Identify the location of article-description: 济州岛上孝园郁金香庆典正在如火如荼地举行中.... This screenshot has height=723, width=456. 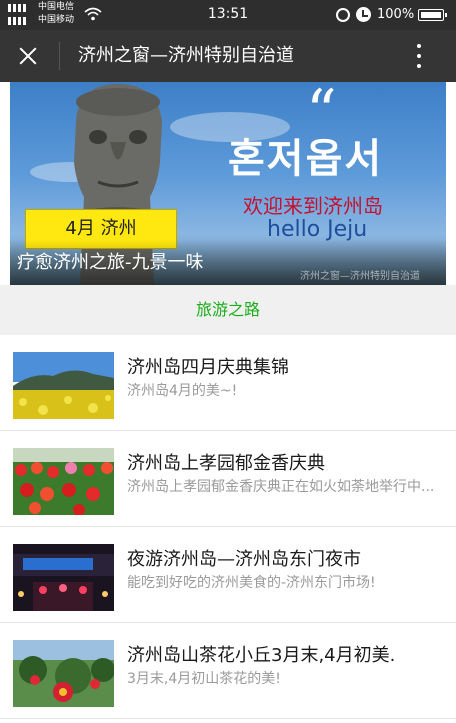
(281, 487).